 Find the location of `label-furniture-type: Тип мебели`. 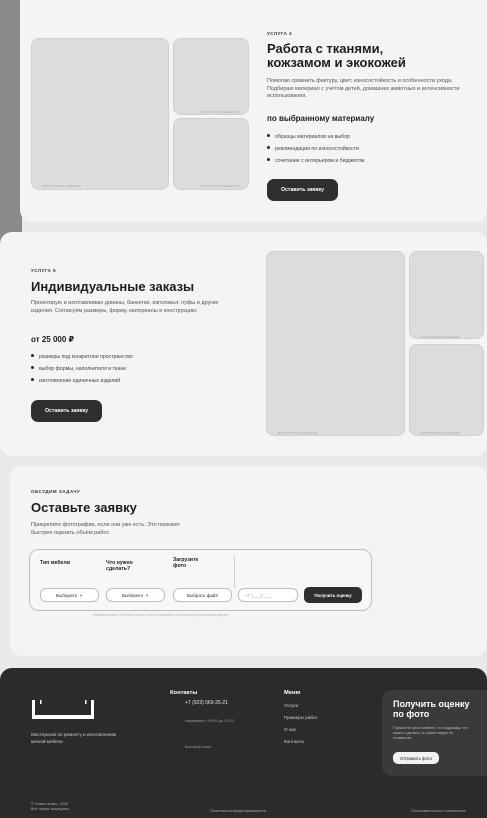

label-furniture-type: Тип мебели is located at coordinates (55, 563).